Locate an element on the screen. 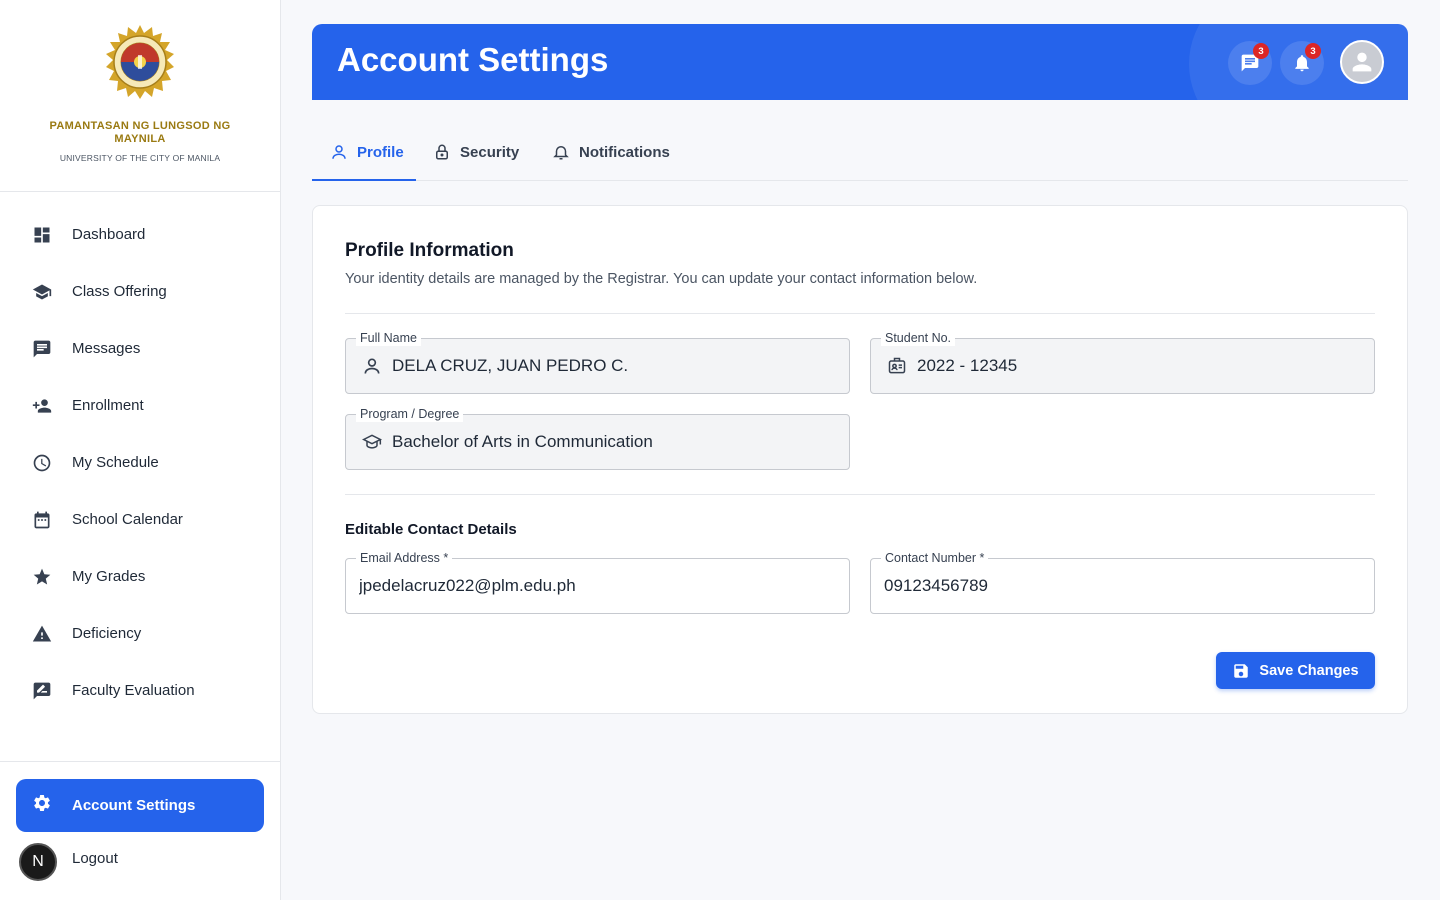  email-field: Email Address * is located at coordinates (597, 582).